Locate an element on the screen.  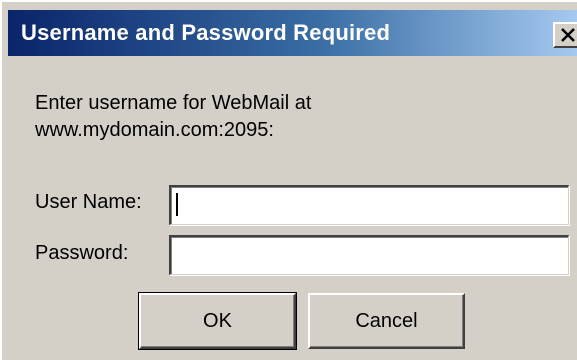
close-button is located at coordinates (565, 35).